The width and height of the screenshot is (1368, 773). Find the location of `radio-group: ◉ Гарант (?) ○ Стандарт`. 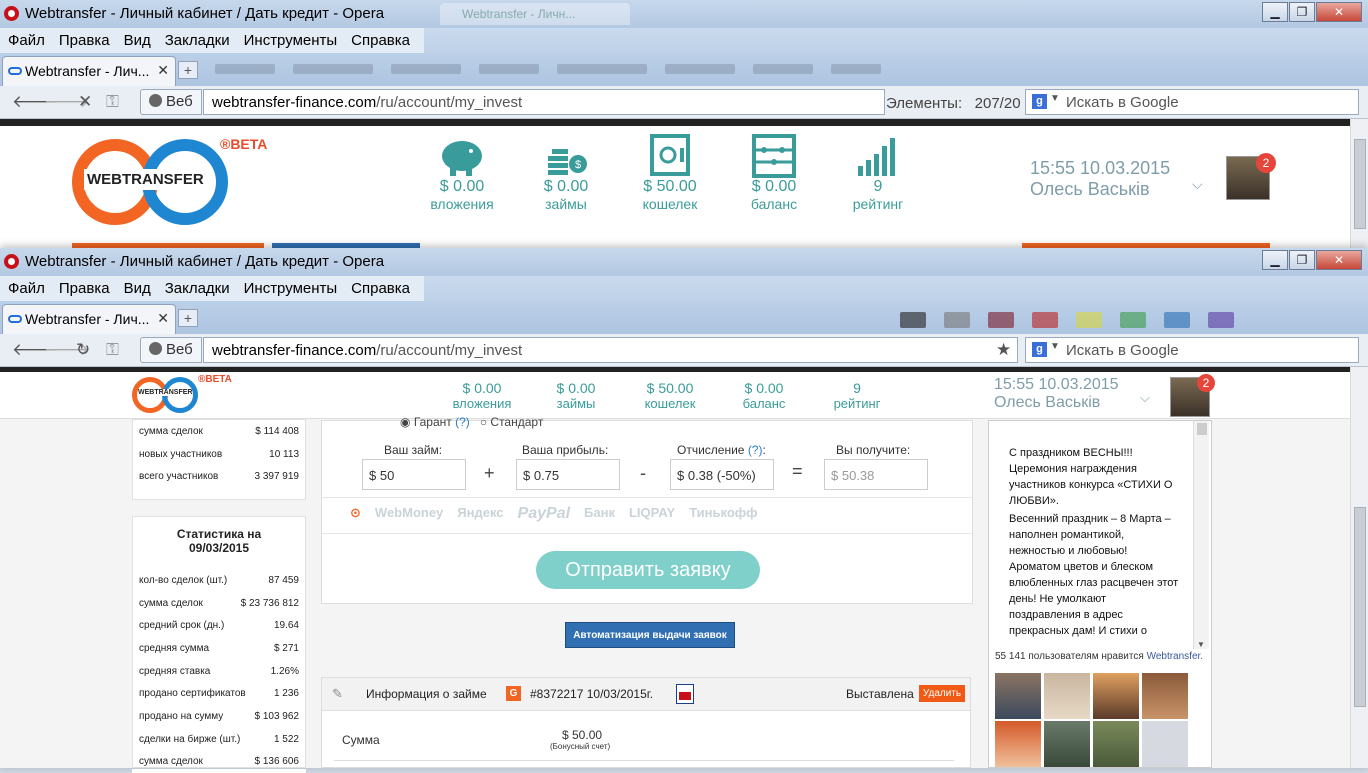

radio-group: ◉ Гарант (?) ○ Стандарт is located at coordinates (471, 422).